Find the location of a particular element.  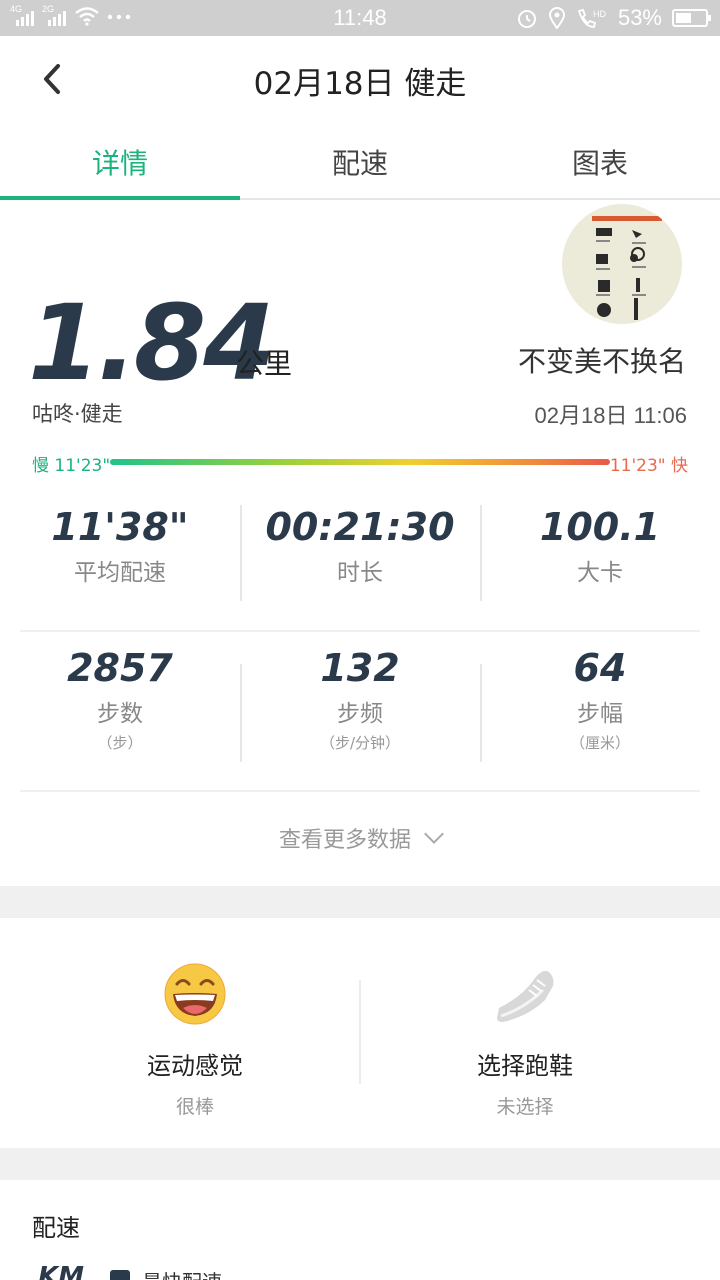

header: 02月18日 健走 is located at coordinates (360, 79).